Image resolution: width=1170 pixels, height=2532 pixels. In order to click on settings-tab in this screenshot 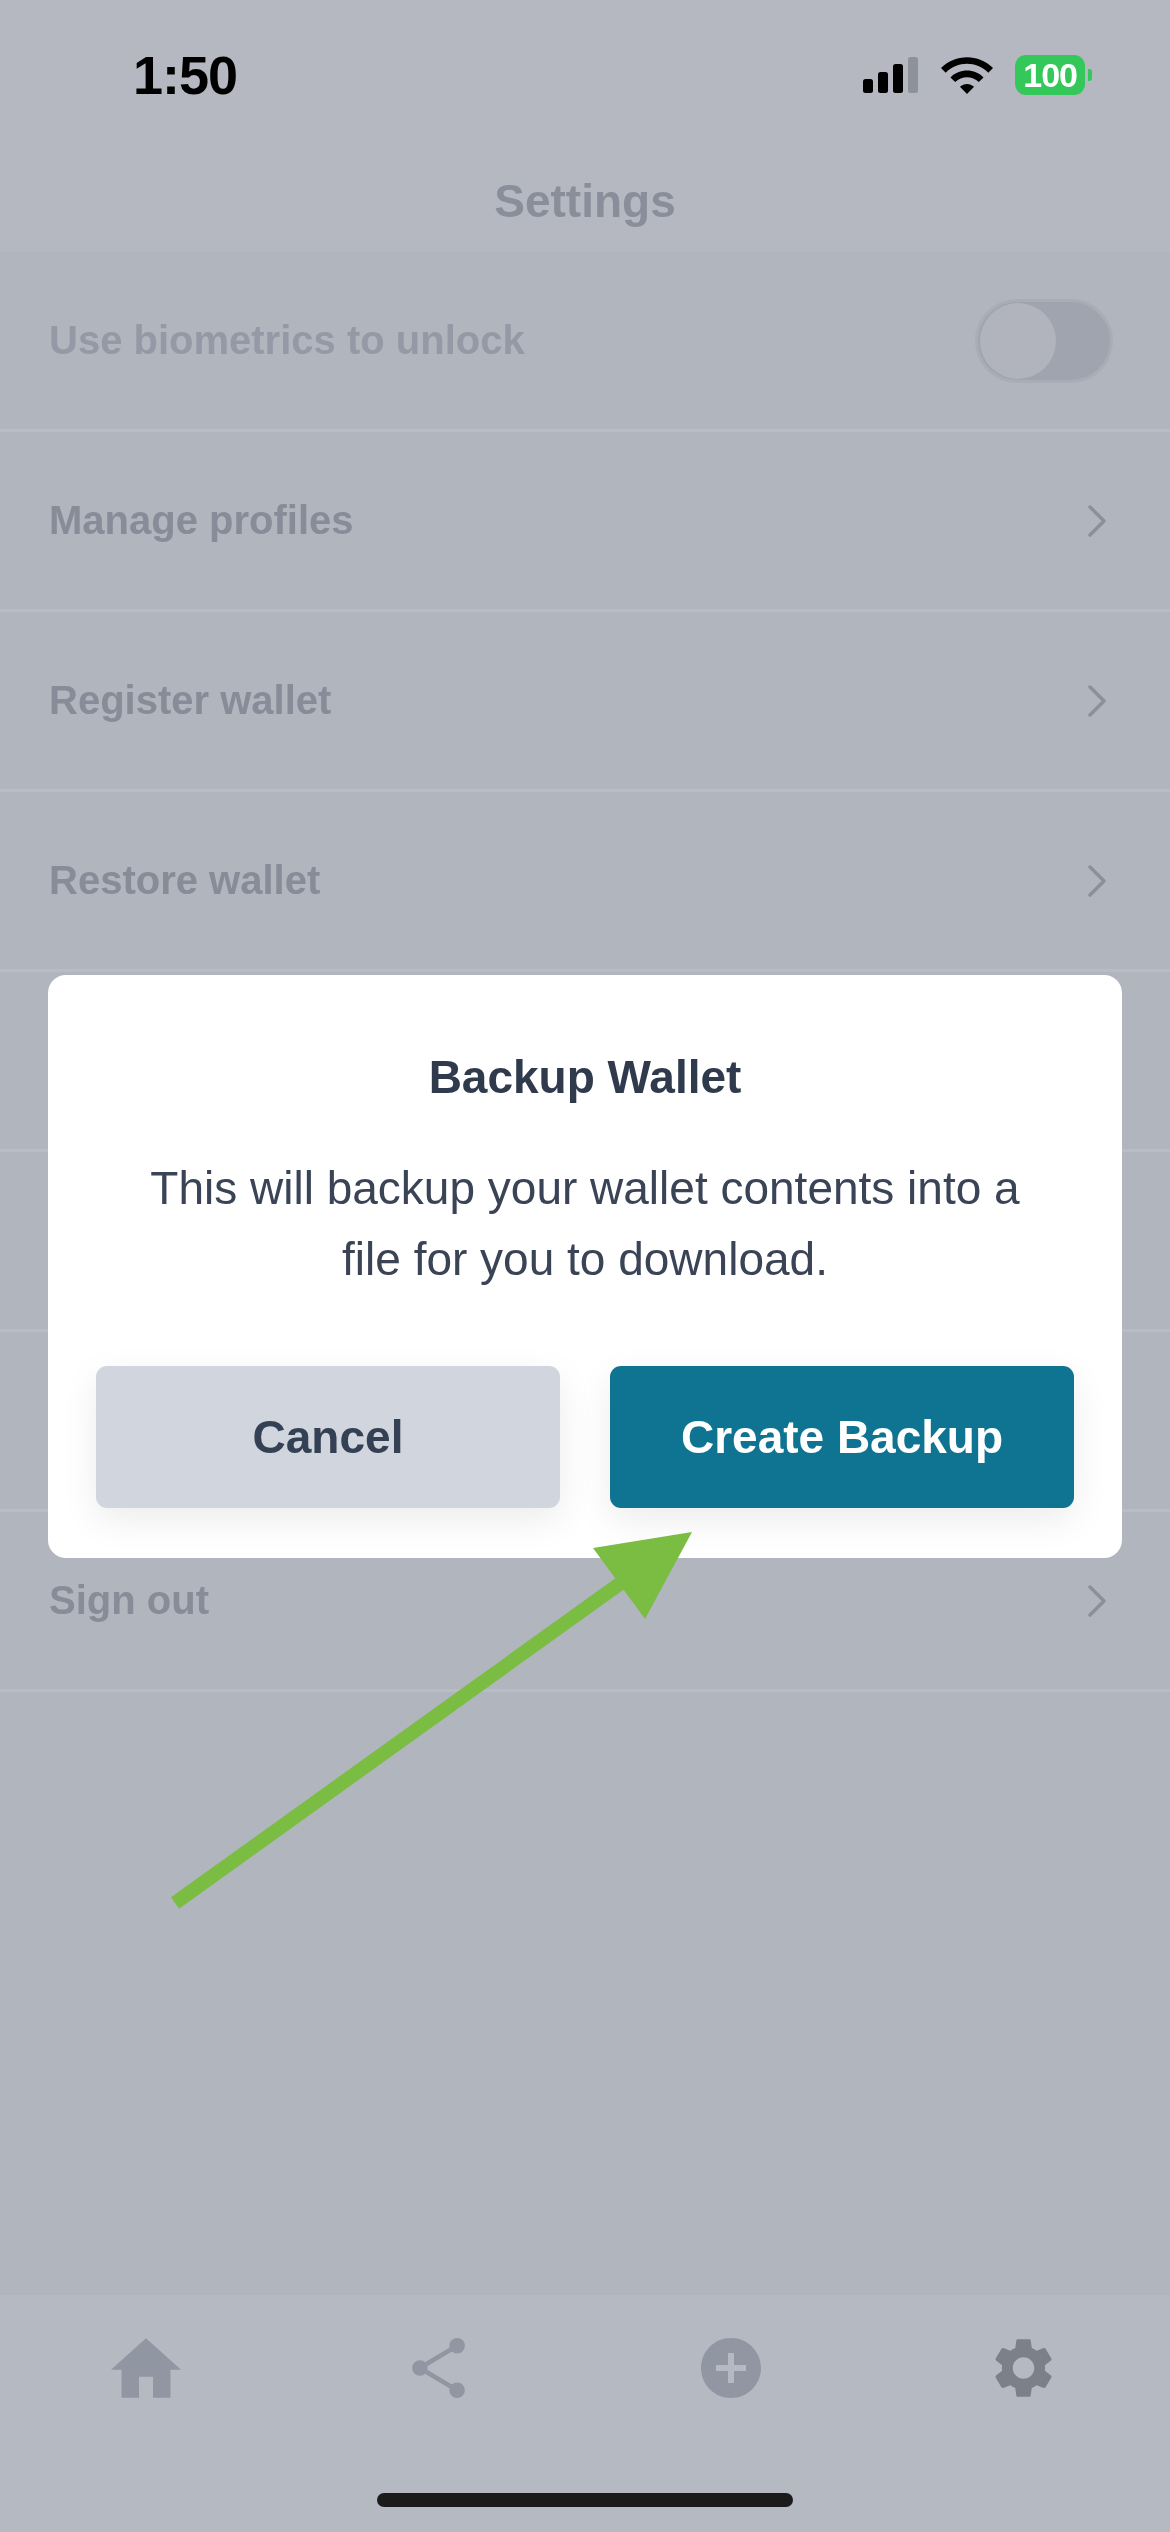, I will do `click(1024, 2368)`.